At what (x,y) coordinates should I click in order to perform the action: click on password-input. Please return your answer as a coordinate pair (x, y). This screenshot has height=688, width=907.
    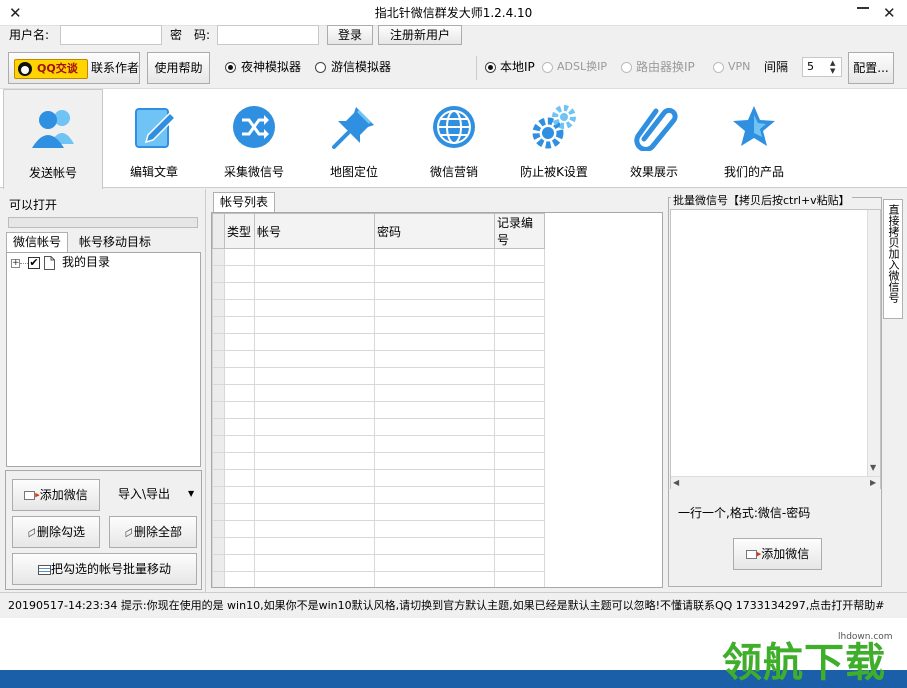
    Looking at the image, I should click on (268, 35).